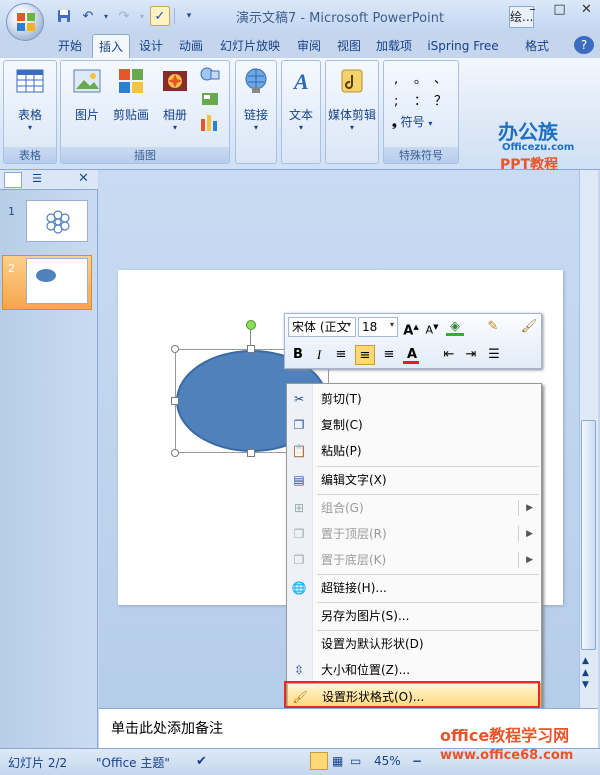 This screenshot has height=775, width=600. Describe the element at coordinates (341, 355) in the screenshot. I see `align-left-icon: ≡` at that location.